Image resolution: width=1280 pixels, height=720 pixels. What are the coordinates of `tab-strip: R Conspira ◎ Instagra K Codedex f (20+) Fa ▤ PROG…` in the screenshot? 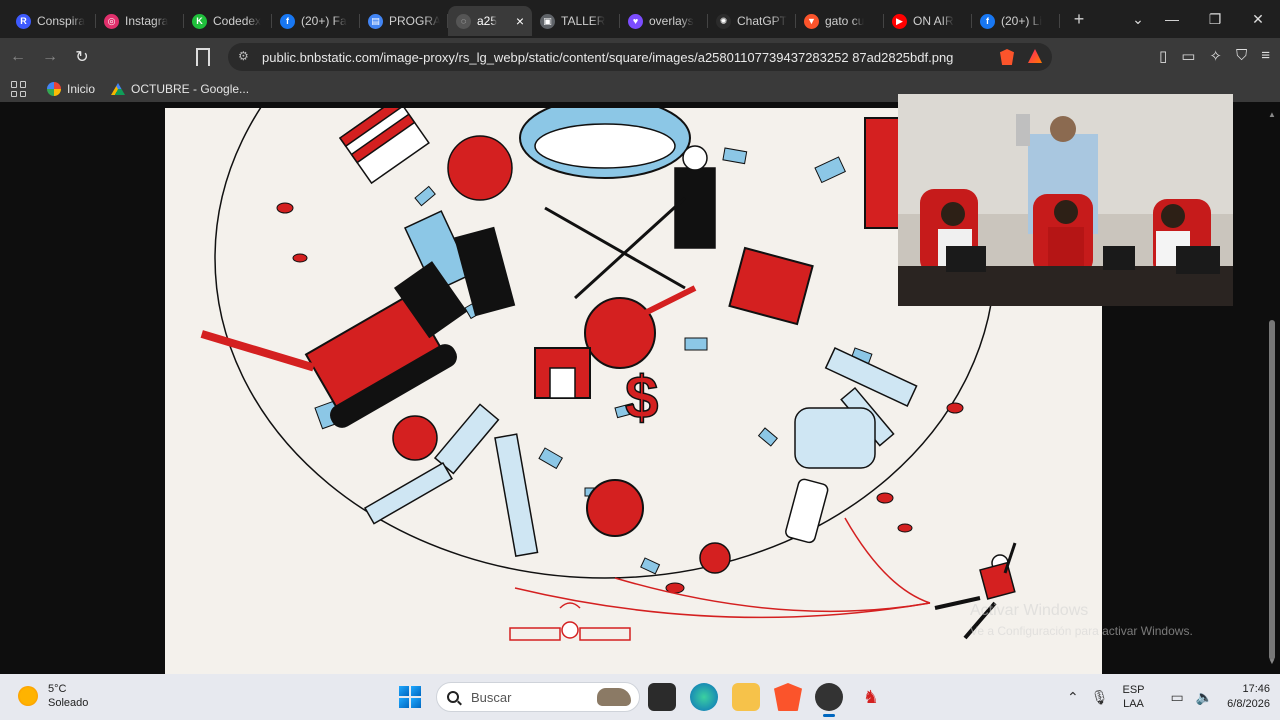 It's located at (640, 19).